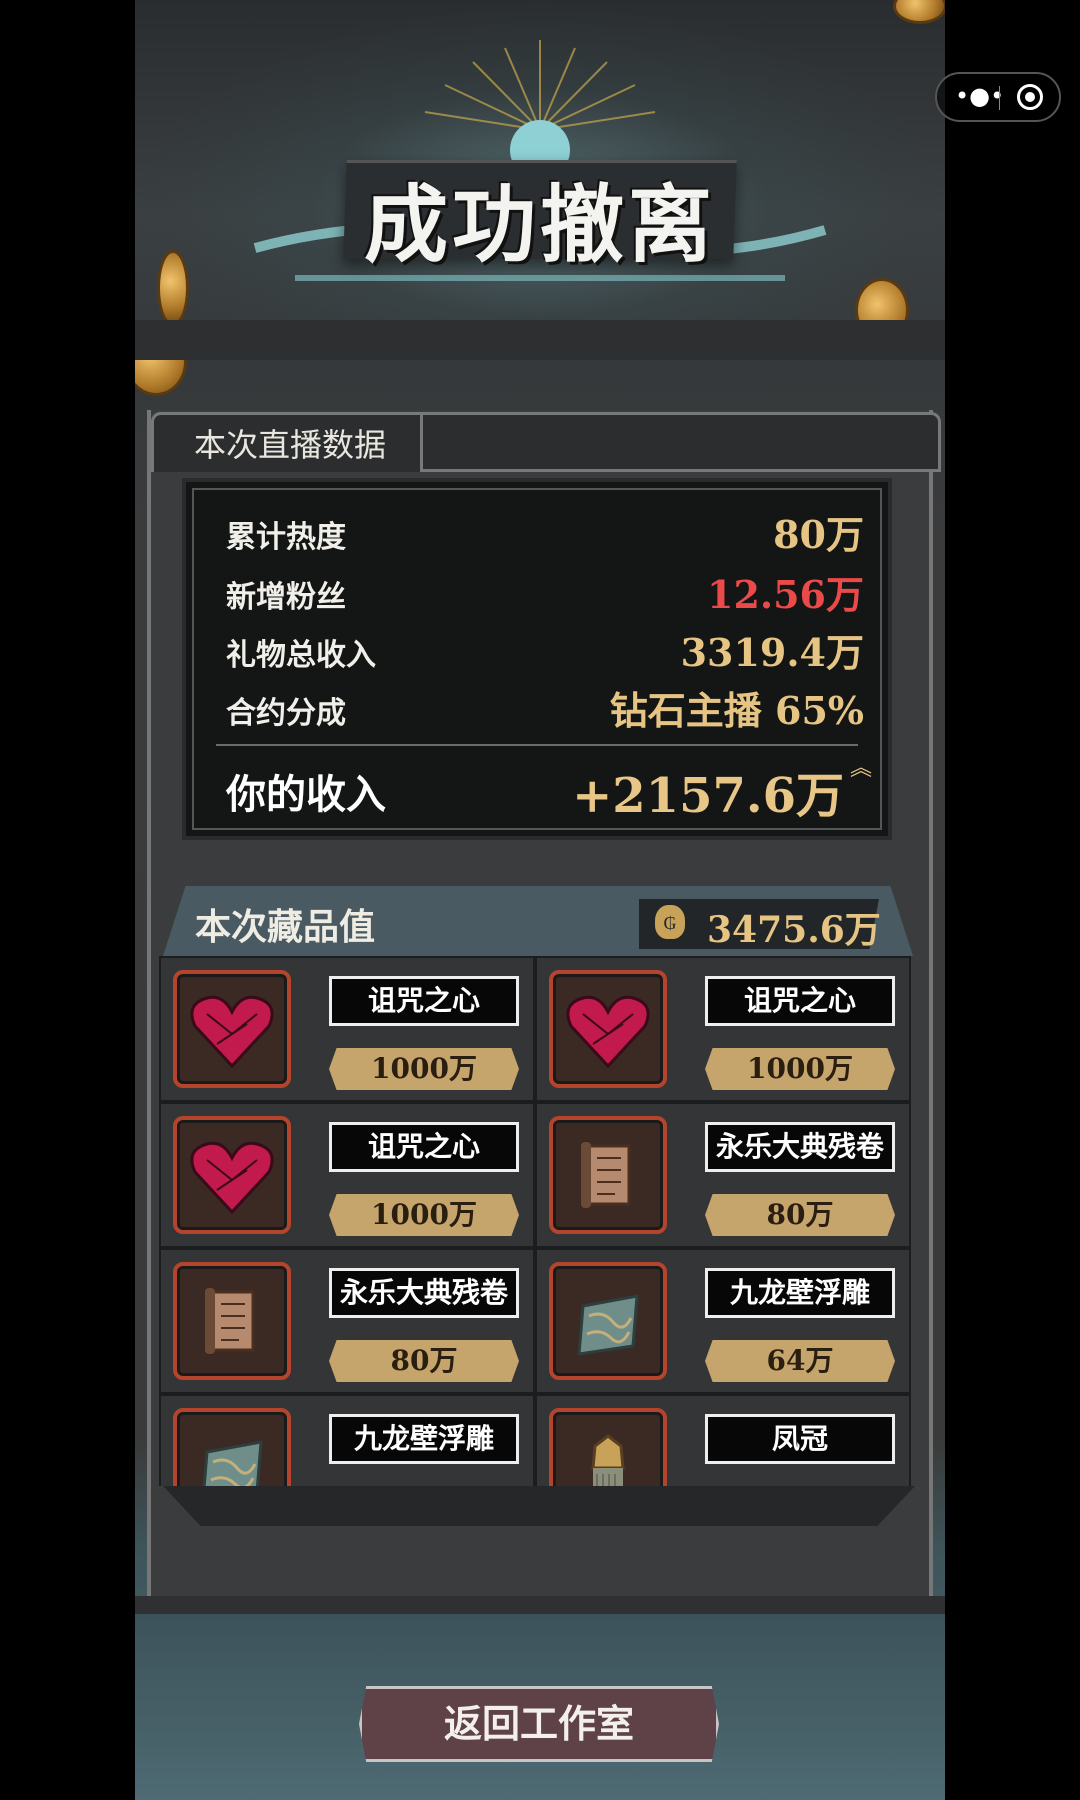 The height and width of the screenshot is (1800, 1080). I want to click on item-name: 凤冠, so click(800, 1439).